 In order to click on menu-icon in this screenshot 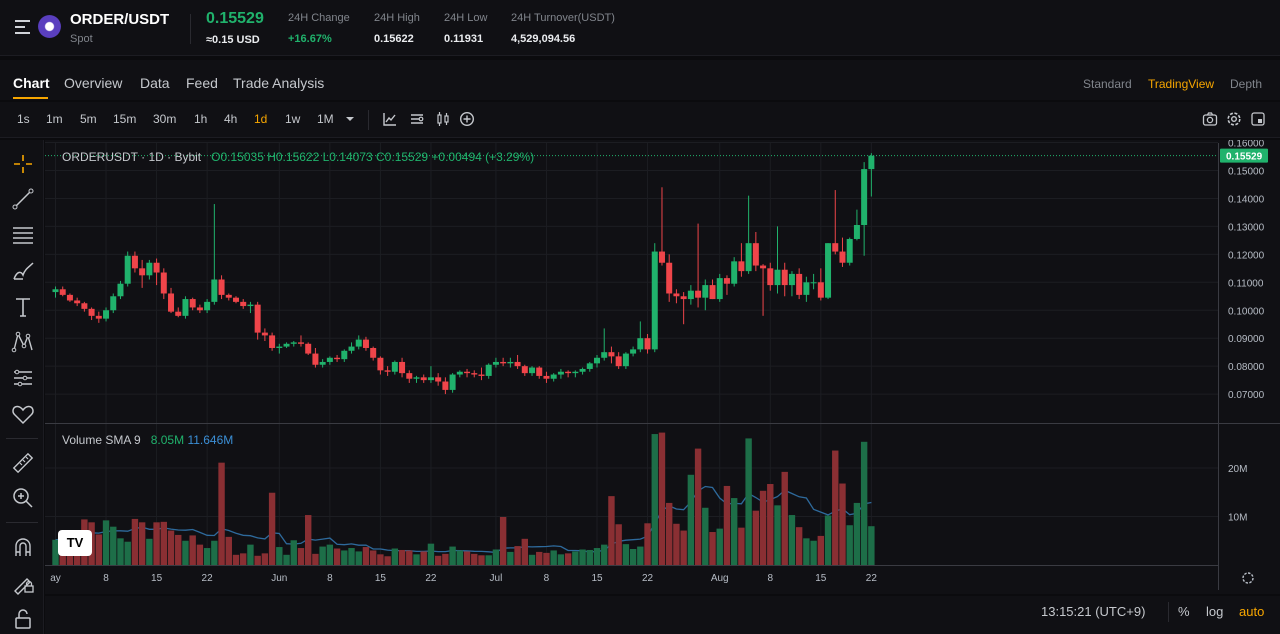, I will do `click(22, 27)`.